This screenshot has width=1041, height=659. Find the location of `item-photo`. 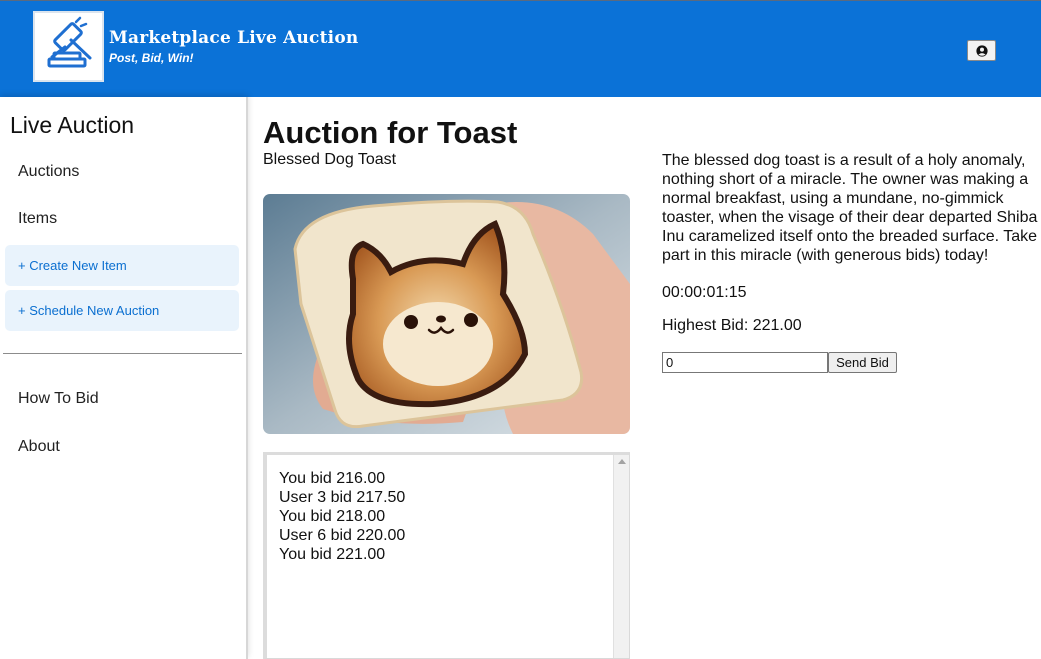

item-photo is located at coordinates (446, 314).